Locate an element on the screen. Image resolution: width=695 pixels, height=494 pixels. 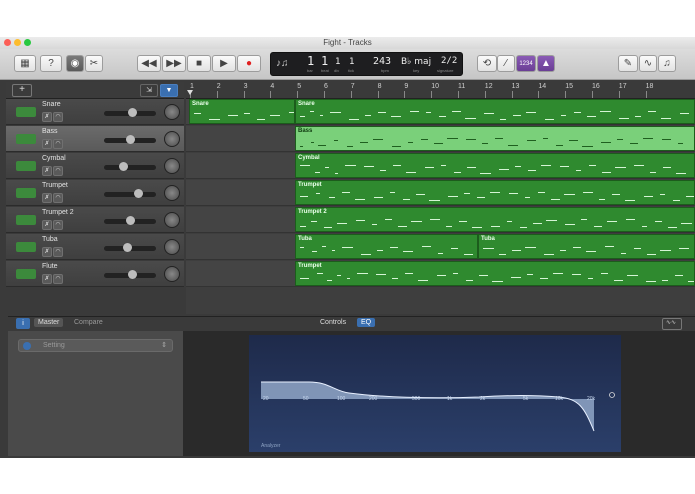
midi-region: Bass is located at coordinates (495, 138).